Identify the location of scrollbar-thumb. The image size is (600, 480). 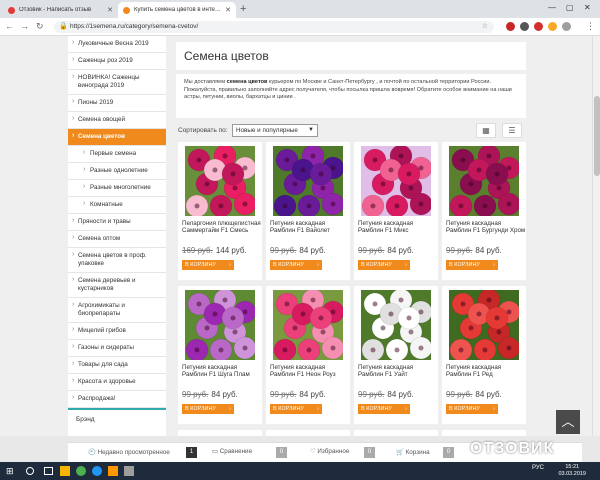
(597, 136).